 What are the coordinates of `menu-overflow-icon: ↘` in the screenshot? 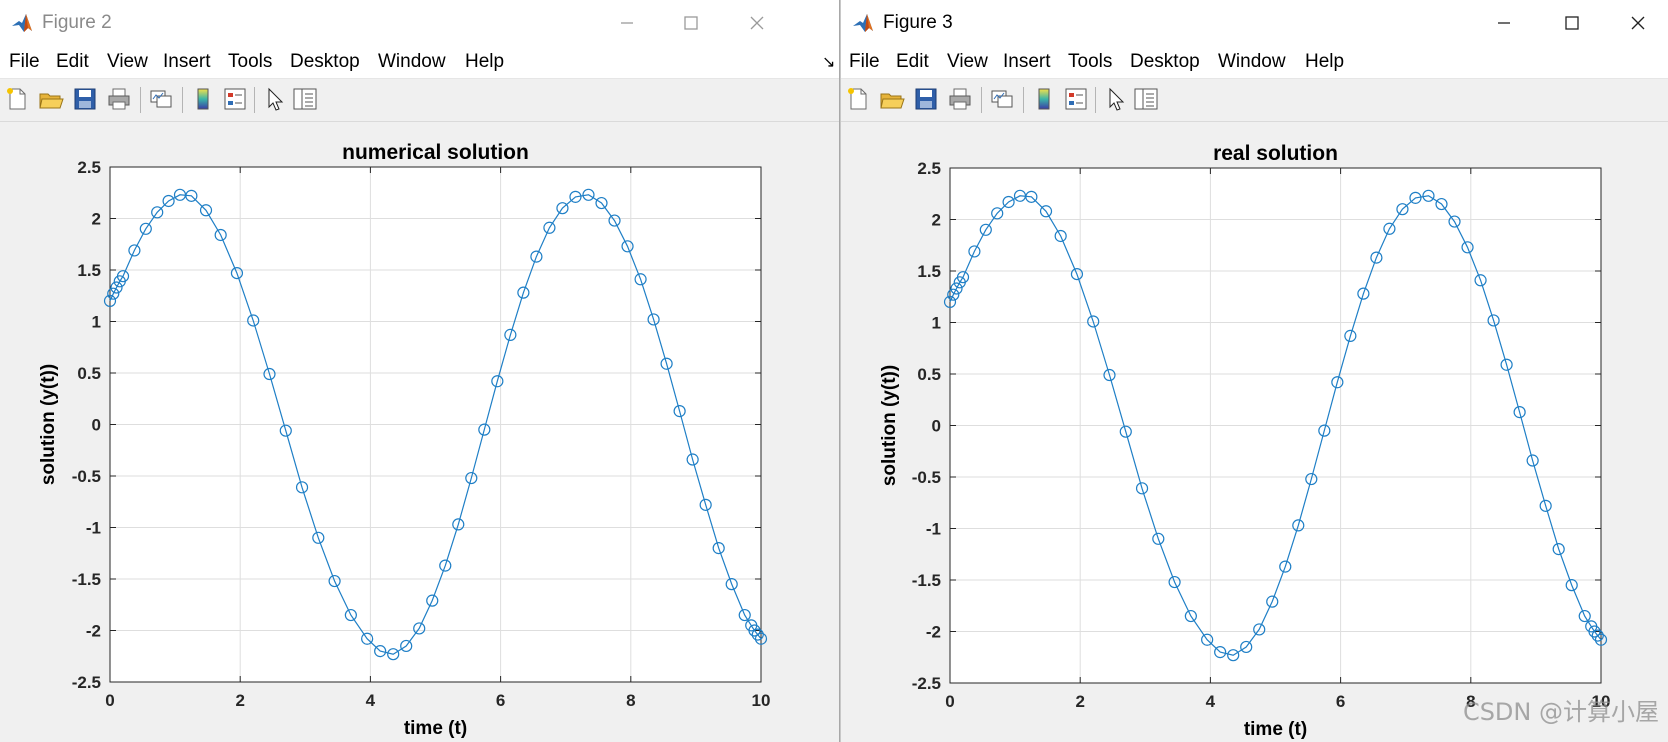 It's located at (828, 62).